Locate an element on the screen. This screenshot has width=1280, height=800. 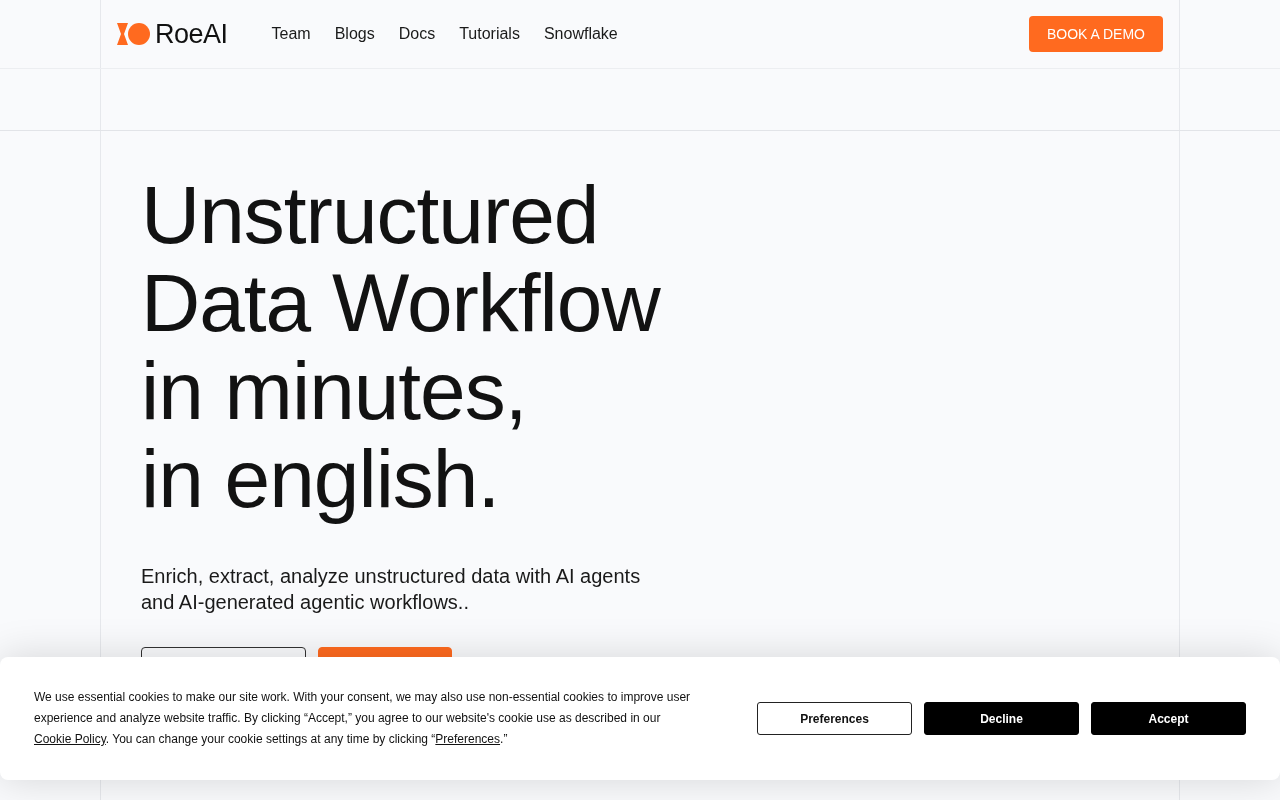
logo-icon is located at coordinates (134, 34).